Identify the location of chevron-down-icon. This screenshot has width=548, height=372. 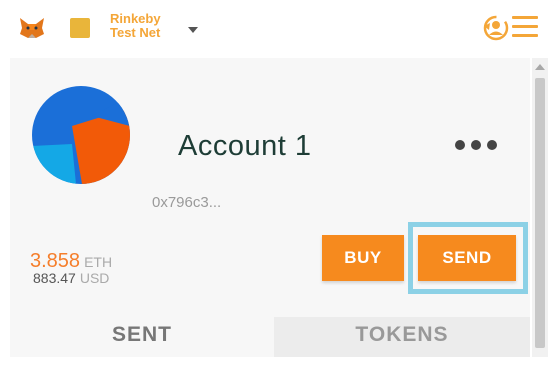
(193, 30).